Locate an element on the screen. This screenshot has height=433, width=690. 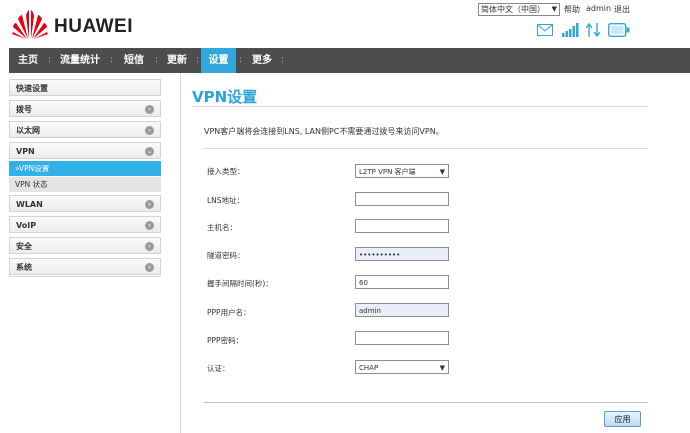
language-select: 简体中文（中国） ▼ is located at coordinates (519, 9).